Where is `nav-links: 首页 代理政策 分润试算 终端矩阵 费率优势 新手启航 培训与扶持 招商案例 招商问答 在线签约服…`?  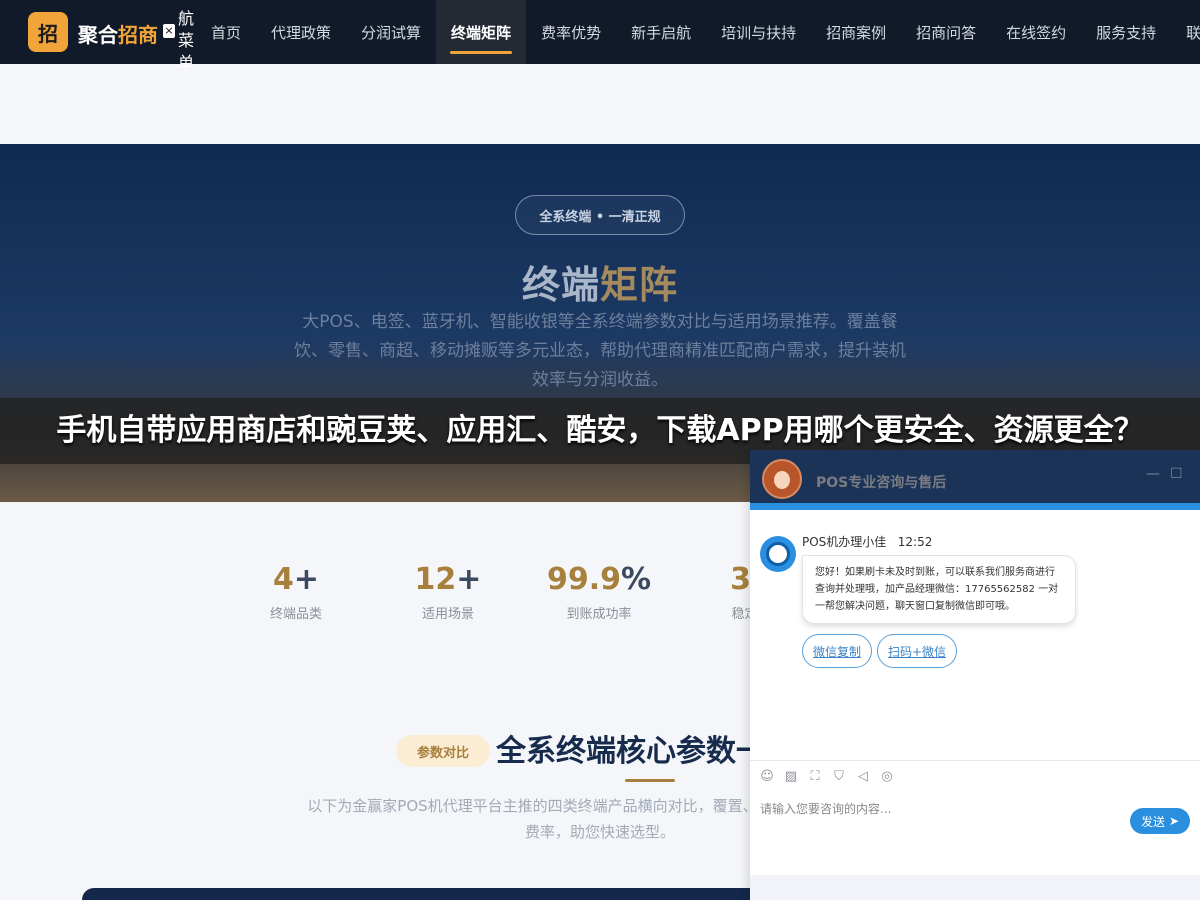 nav-links: 首页 代理政策 分润试算 终端矩阵 费率优势 新手启航 培训与扶持 招商案例 招商问答 在线签约服… is located at coordinates (698, 32).